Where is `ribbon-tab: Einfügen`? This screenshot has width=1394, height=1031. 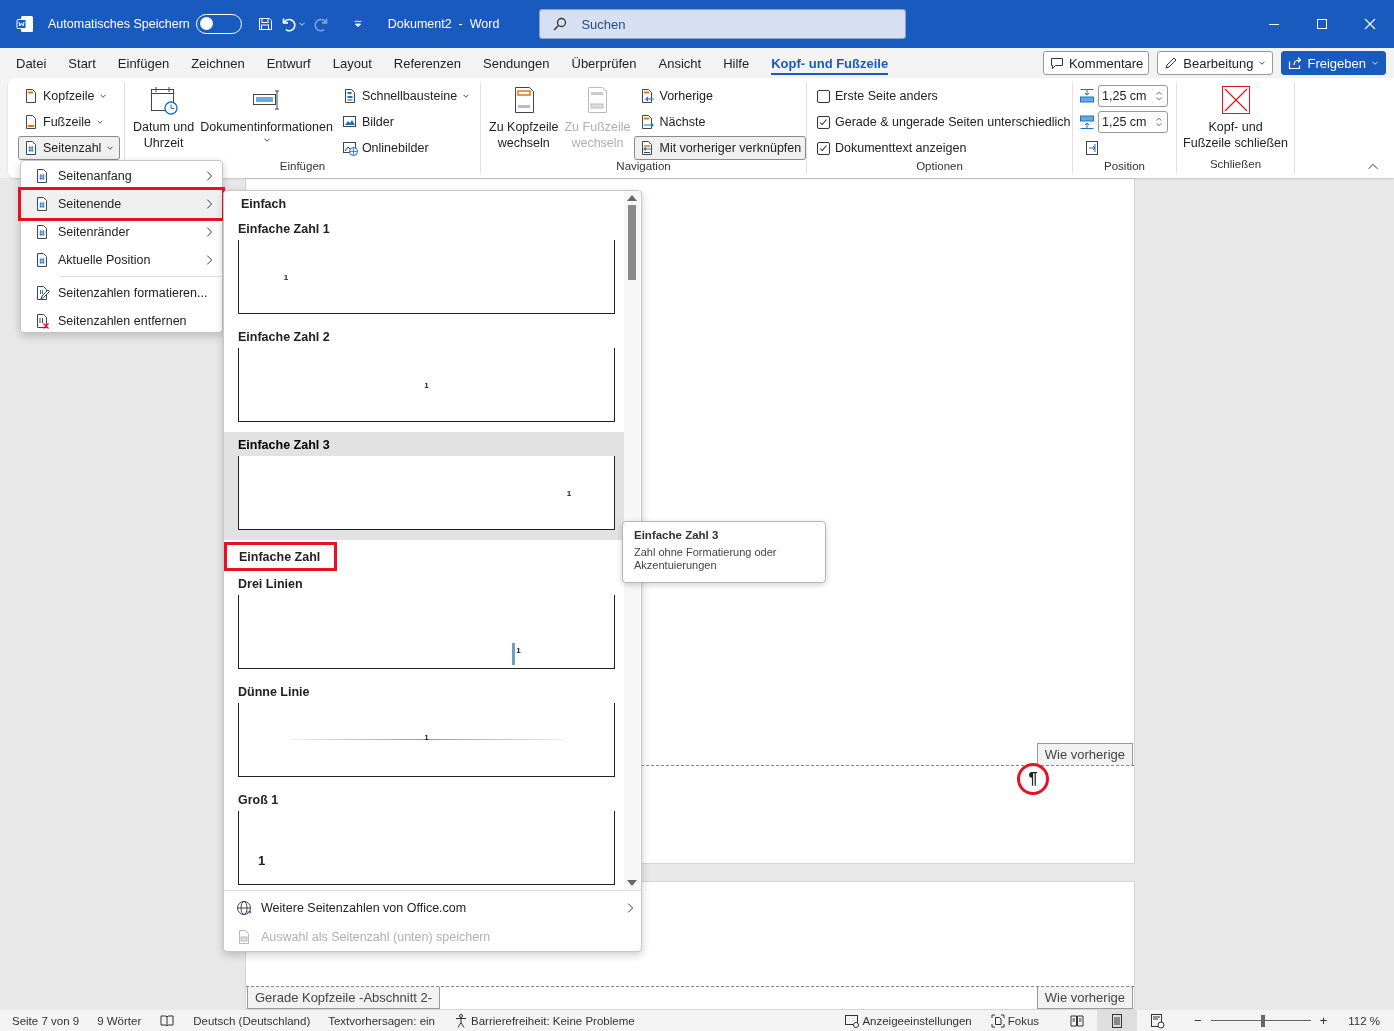
ribbon-tab: Einfügen is located at coordinates (143, 63).